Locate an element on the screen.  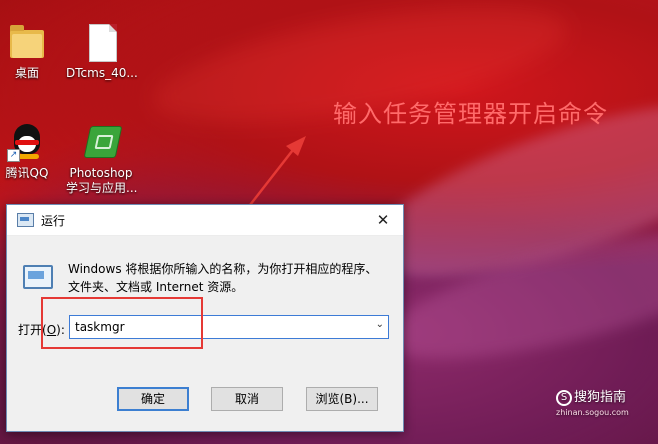
chevron-down-icon: ⌄ is located at coordinates (380, 324).